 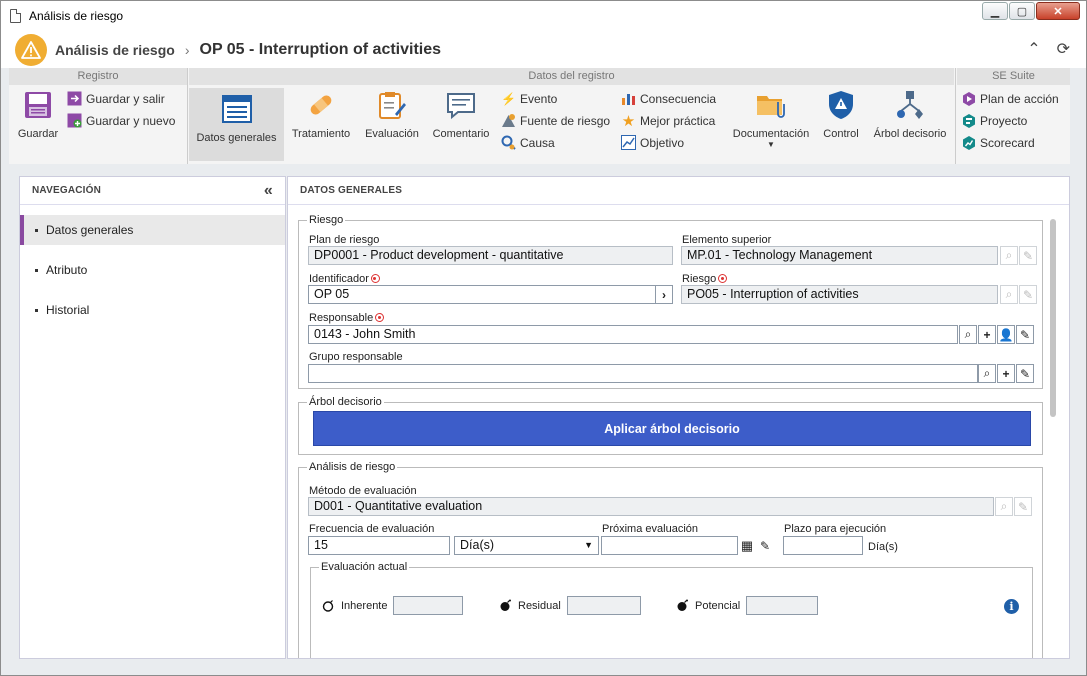 What do you see at coordinates (682, 605) in the screenshot?
I see `potential-bomb-icon` at bounding box center [682, 605].